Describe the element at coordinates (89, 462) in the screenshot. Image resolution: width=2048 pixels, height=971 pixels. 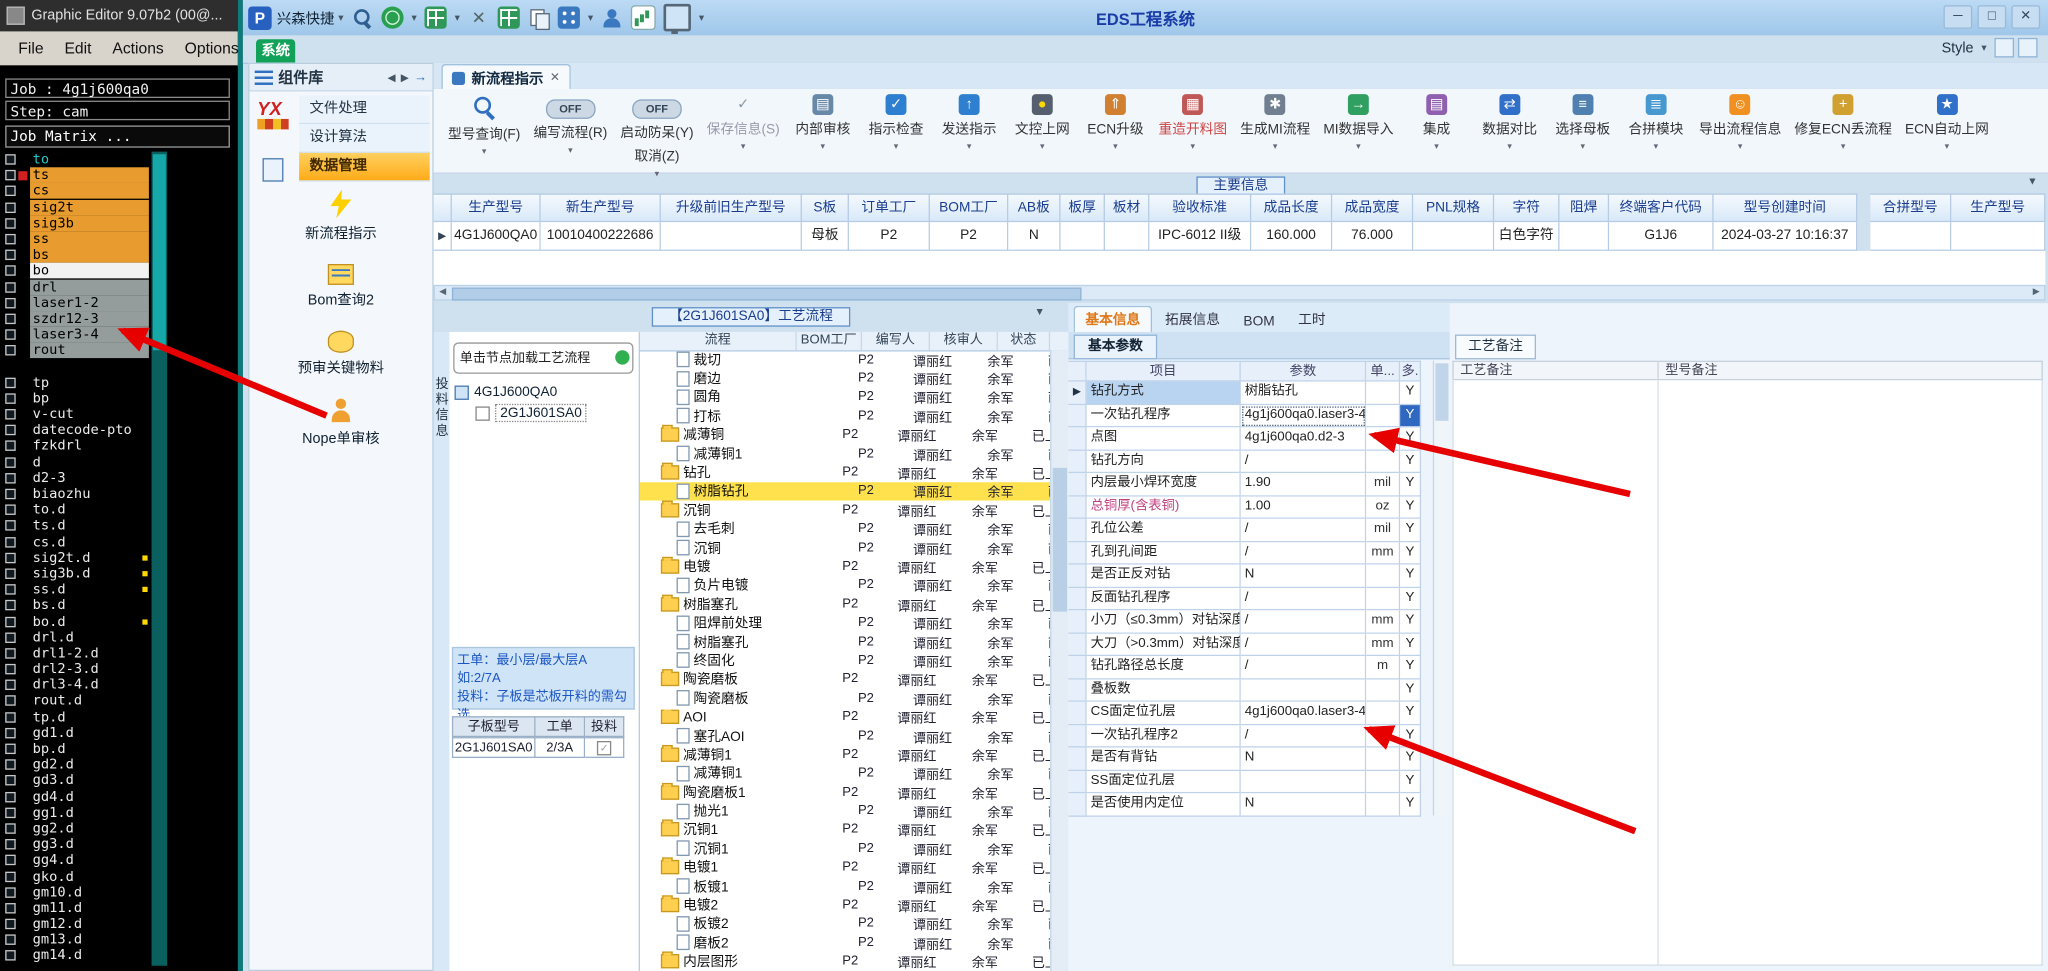
I see `layer-name: d` at that location.